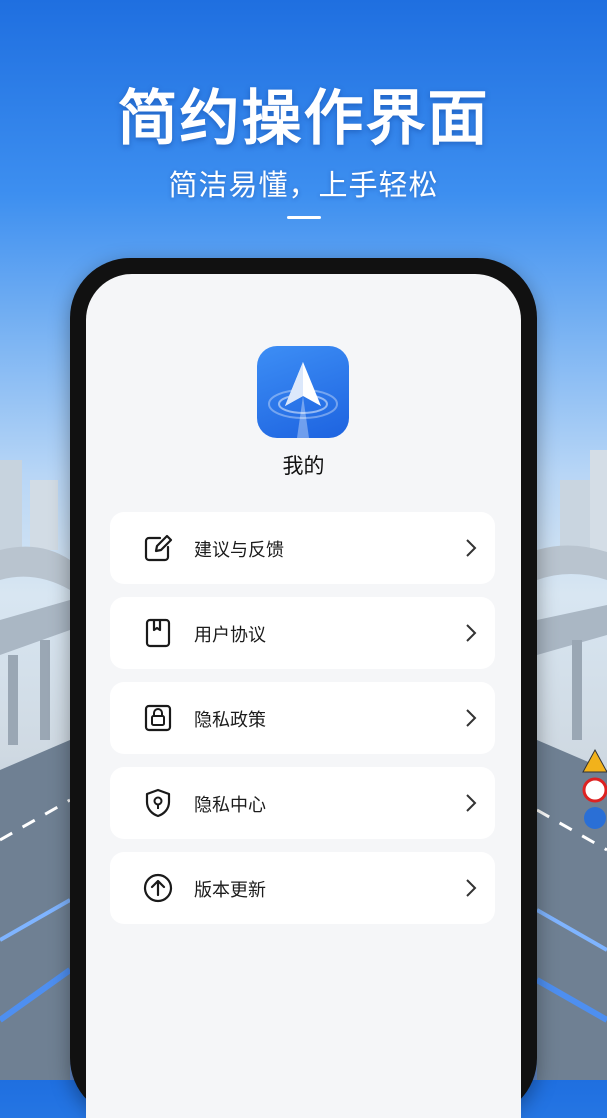 The height and width of the screenshot is (1118, 607). Describe the element at coordinates (302, 633) in the screenshot. I see `menu-item-user-agreement: 用户协议` at that location.